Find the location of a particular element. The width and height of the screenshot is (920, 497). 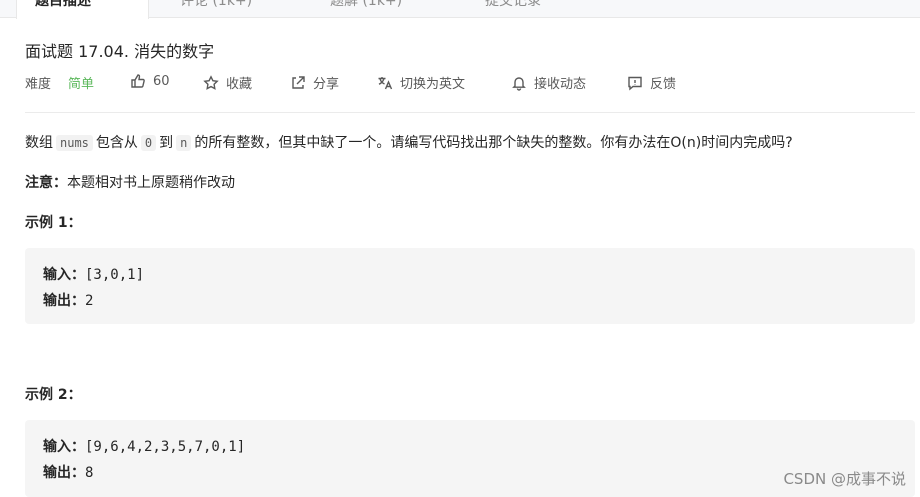

share-button: 分享 is located at coordinates (314, 82).